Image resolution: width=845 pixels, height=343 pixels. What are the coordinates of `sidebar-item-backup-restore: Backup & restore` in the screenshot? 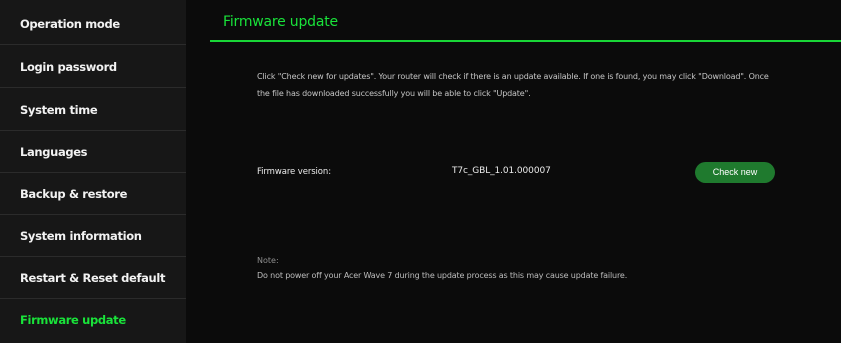 It's located at (93, 194).